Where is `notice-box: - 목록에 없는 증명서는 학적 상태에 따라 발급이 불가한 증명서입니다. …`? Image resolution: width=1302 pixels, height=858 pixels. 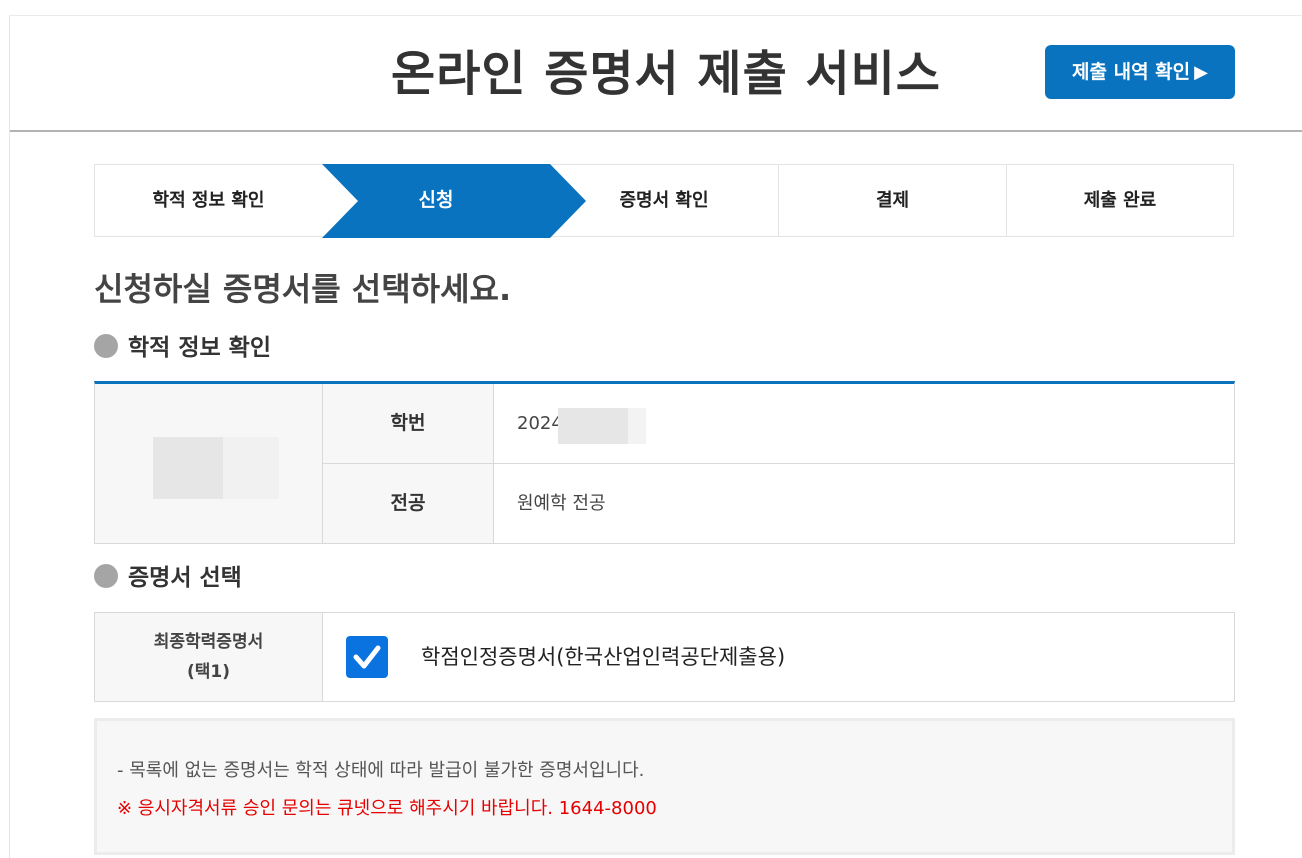
notice-box: - 목록에 없는 증명서는 학적 상태에 따라 발급이 불가한 증명서입니다. … is located at coordinates (664, 786).